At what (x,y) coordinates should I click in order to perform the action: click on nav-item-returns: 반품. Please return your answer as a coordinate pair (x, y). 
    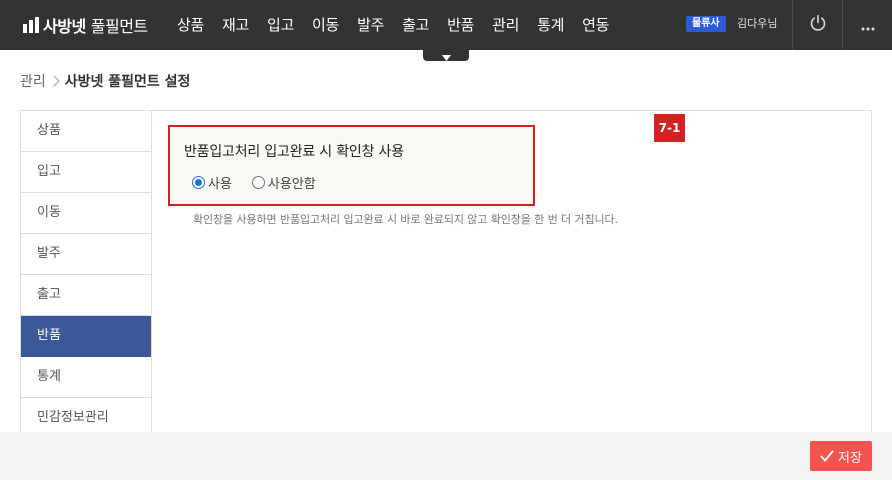
    Looking at the image, I should click on (460, 25).